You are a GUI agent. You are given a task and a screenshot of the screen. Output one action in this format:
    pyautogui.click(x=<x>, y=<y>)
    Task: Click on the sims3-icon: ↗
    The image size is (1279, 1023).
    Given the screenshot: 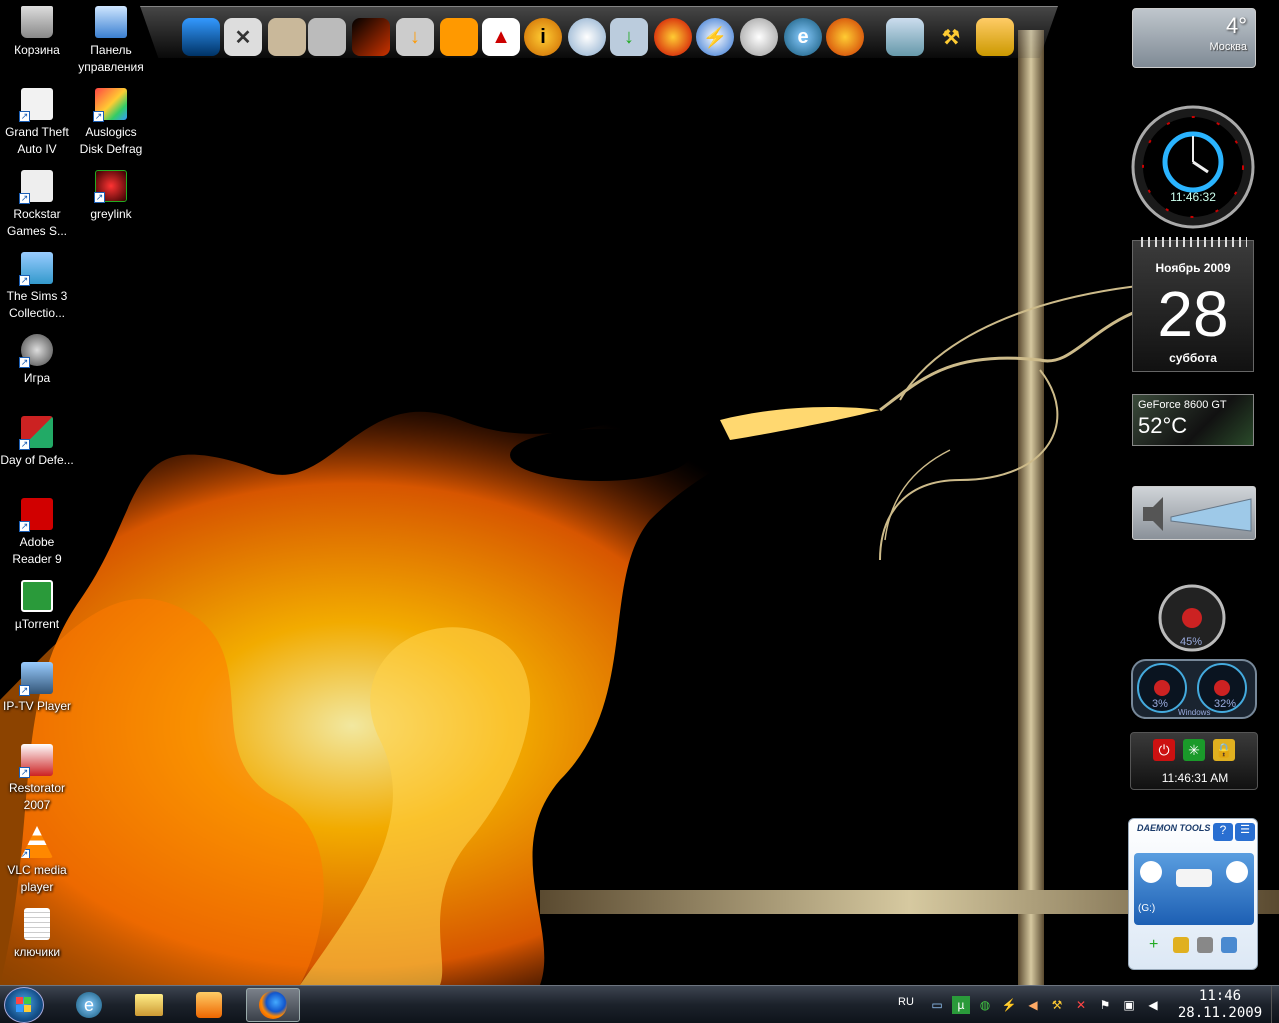 What is the action you would take?
    pyautogui.click(x=36, y=269)
    